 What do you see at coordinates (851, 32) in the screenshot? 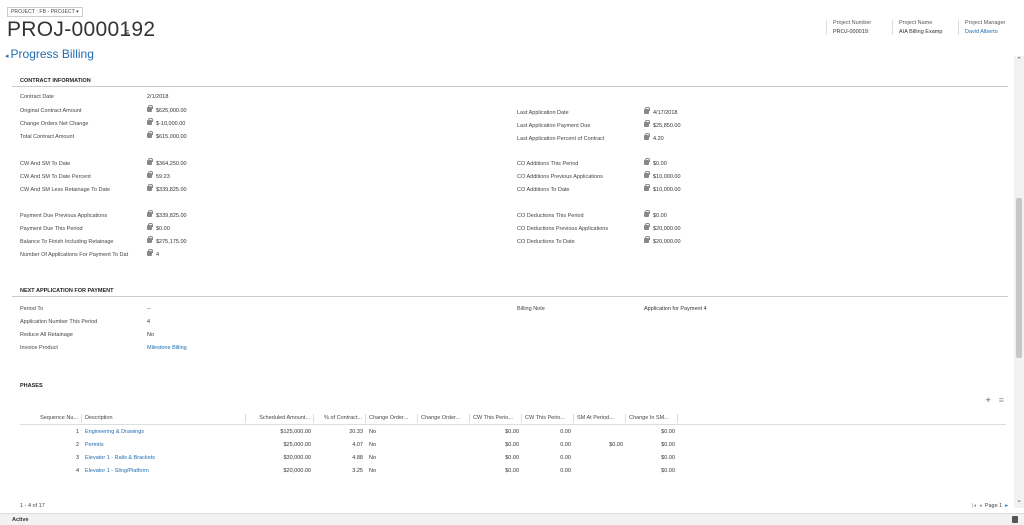
I see `header-field-value: PROJ-000019:` at bounding box center [851, 32].